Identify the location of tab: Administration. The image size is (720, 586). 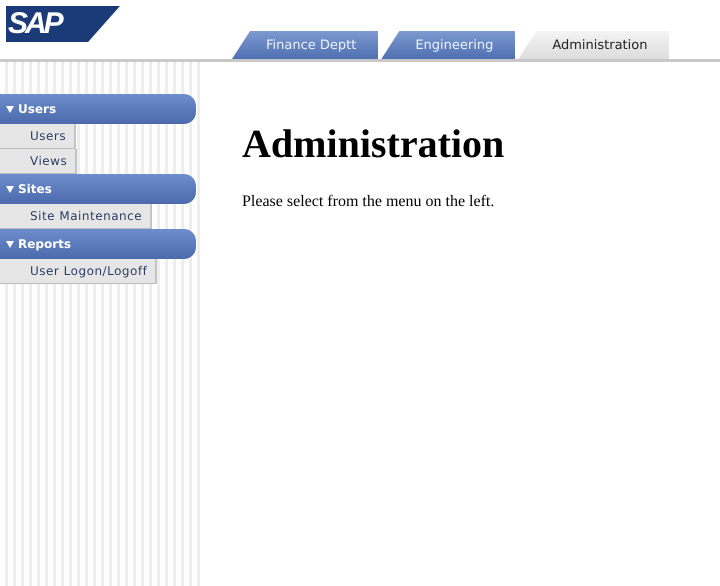
(594, 45).